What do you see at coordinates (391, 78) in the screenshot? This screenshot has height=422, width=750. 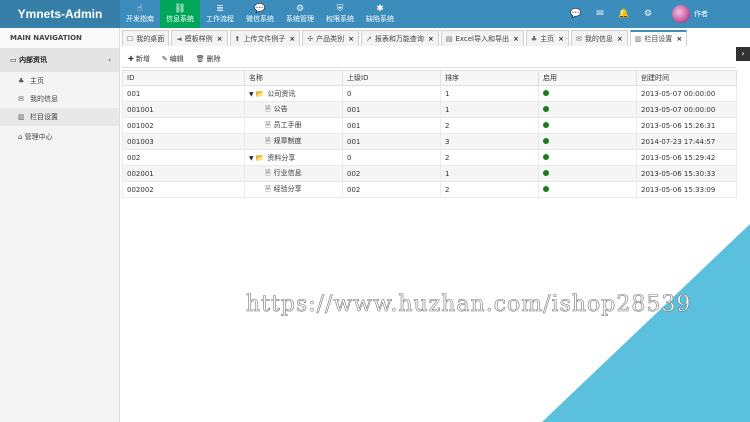 I see `column-header: 上级ID` at bounding box center [391, 78].